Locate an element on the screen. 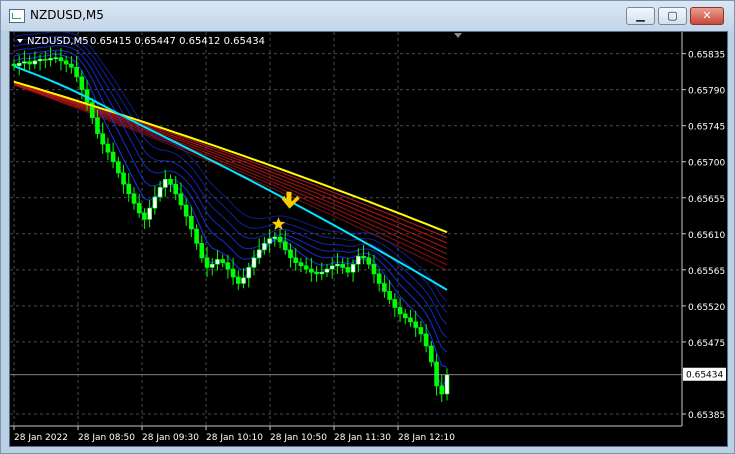 Image resolution: width=735 pixels, height=454 pixels. price-tick-label: 0.65385 is located at coordinates (706, 416).